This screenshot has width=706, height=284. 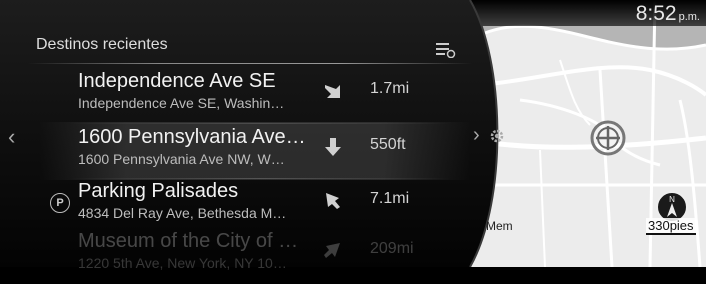 What do you see at coordinates (446, 50) in the screenshot?
I see `list-options-icon` at bounding box center [446, 50].